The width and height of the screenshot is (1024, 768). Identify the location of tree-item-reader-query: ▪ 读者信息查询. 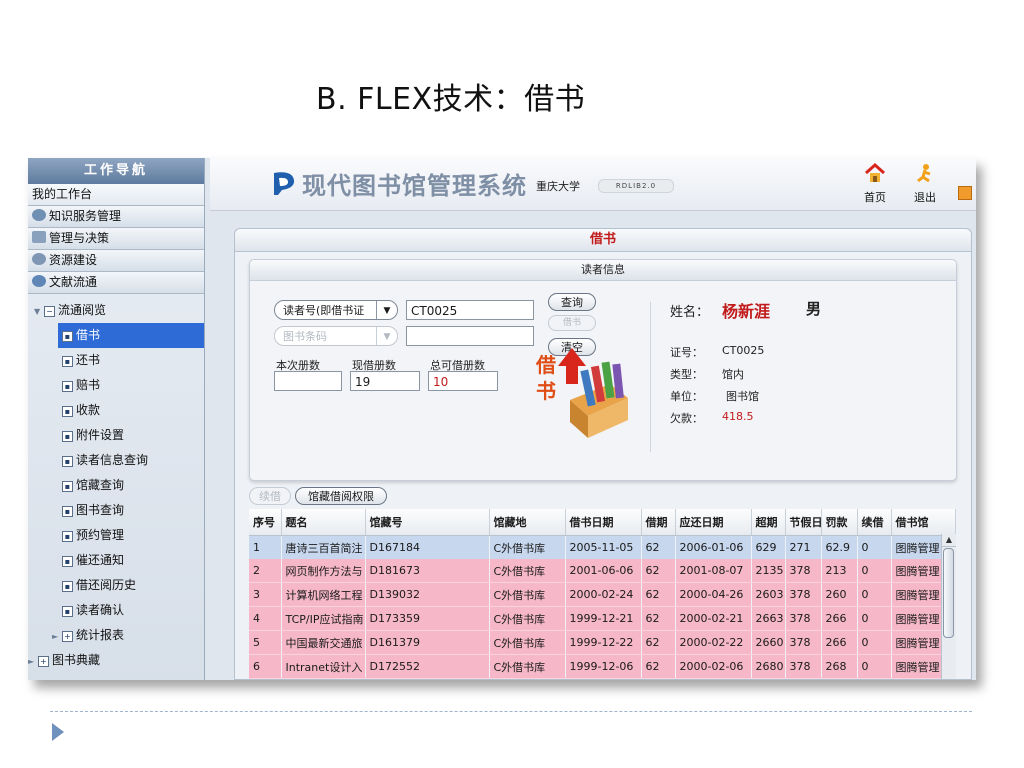
(116, 460).